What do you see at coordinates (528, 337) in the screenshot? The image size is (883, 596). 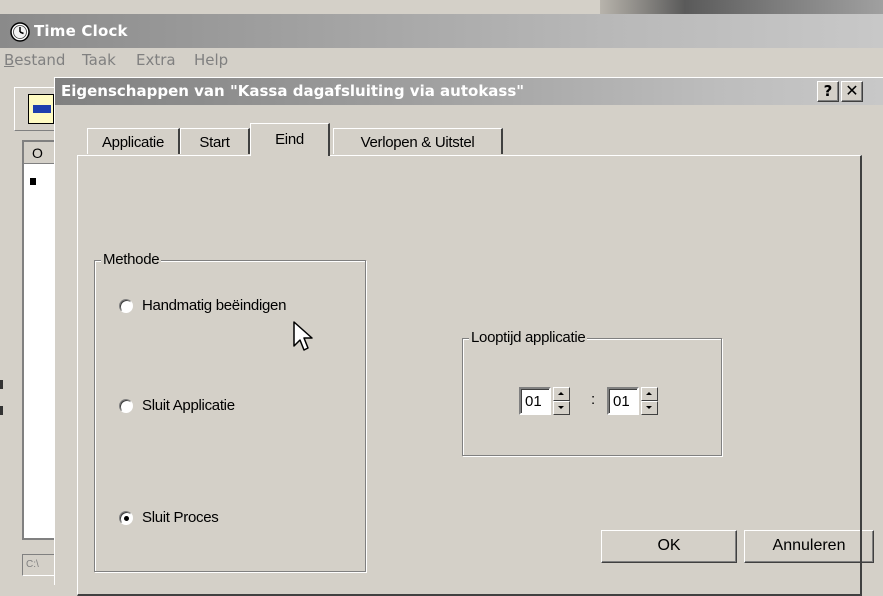 I see `runtime-group-label: Looptijd applicatie` at bounding box center [528, 337].